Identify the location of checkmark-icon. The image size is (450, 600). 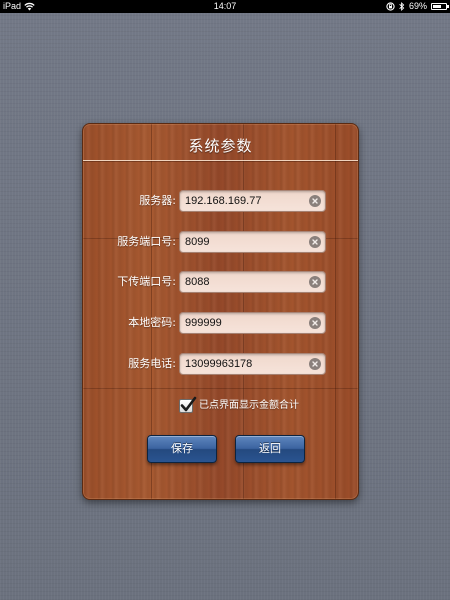
(188, 404).